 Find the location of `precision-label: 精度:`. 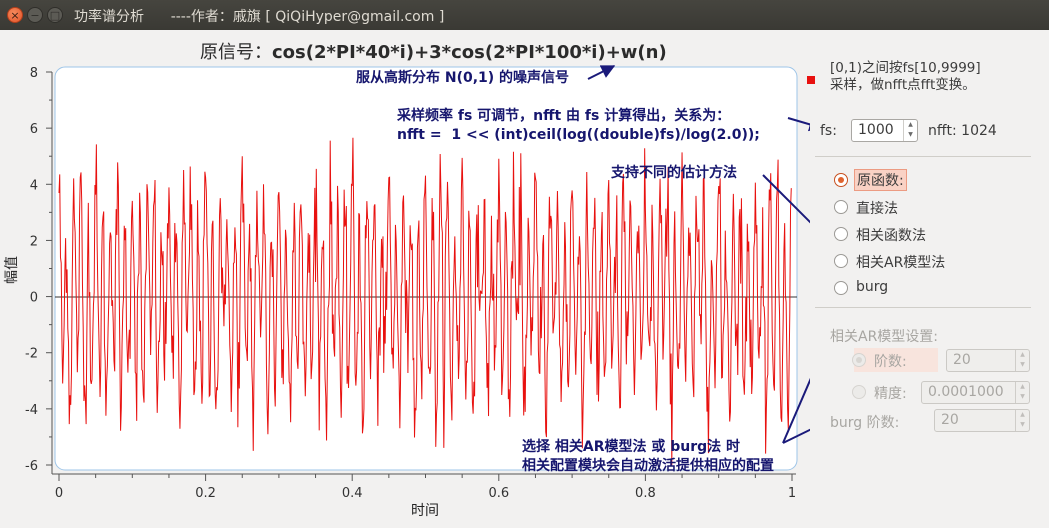

precision-label: 精度: is located at coordinates (890, 394).